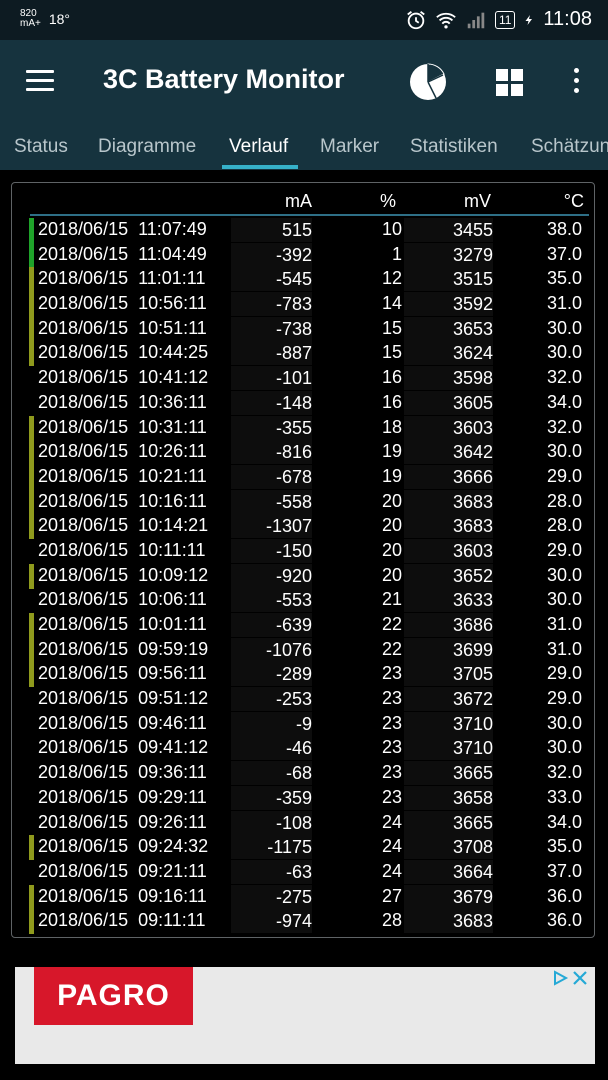  What do you see at coordinates (564, 895) in the screenshot?
I see `cell-temperature: 36.0` at bounding box center [564, 895].